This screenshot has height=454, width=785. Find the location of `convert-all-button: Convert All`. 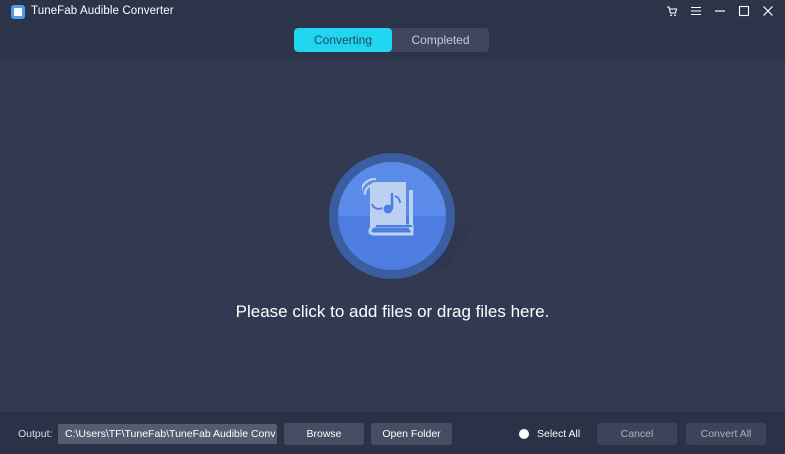

convert-all-button: Convert All is located at coordinates (726, 434).